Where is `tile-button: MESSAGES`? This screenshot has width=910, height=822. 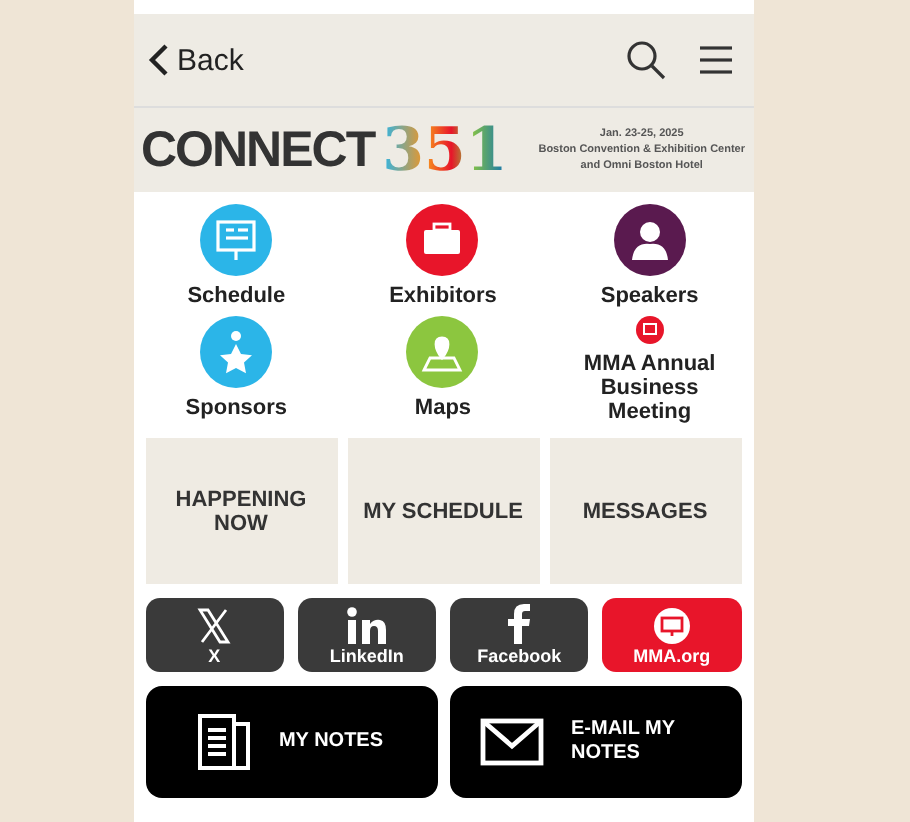
tile-button: MESSAGES is located at coordinates (645, 511).